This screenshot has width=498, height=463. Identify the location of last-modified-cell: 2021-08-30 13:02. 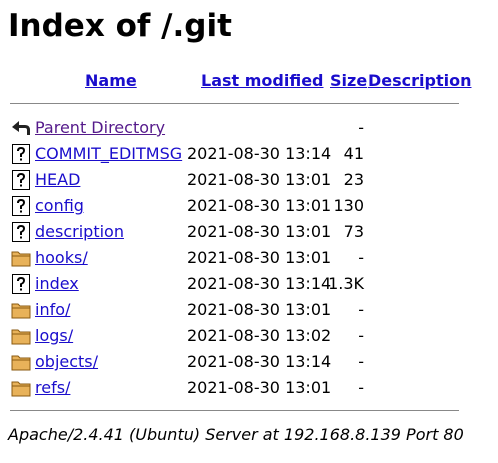
(259, 335).